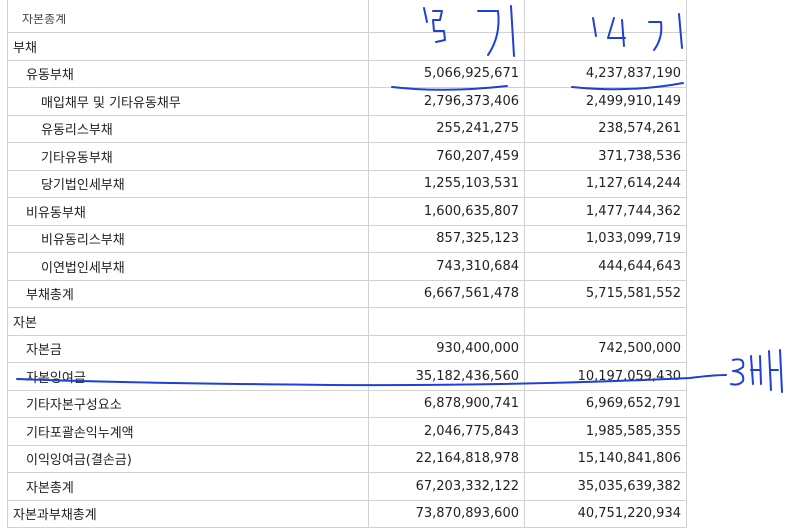 The height and width of the screenshot is (532, 793). Describe the element at coordinates (188, 348) in the screenshot. I see `row-label: 자본금` at that location.